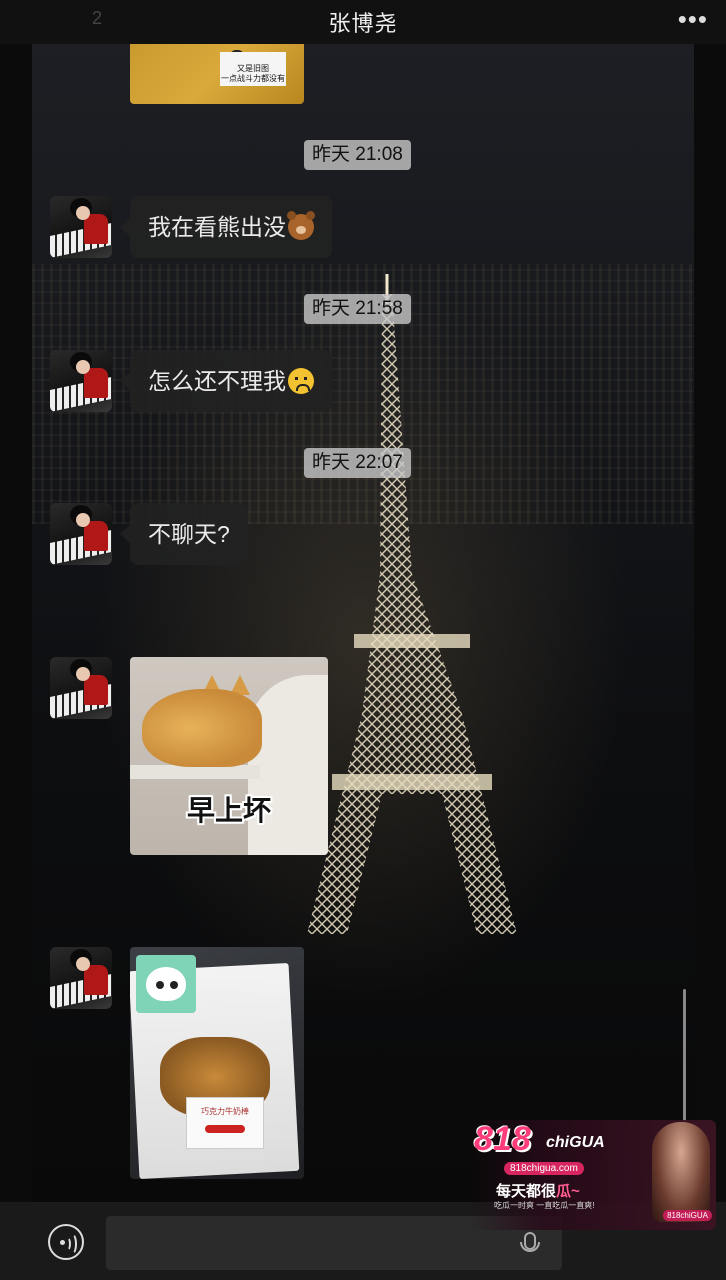 Image resolution: width=726 pixels, height=1280 pixels. I want to click on timestamp: 昨天 22:07, so click(357, 463).